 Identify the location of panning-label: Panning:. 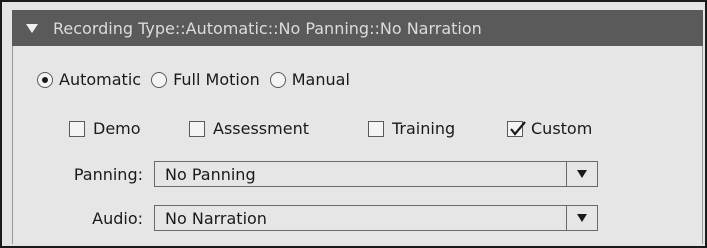
(108, 174).